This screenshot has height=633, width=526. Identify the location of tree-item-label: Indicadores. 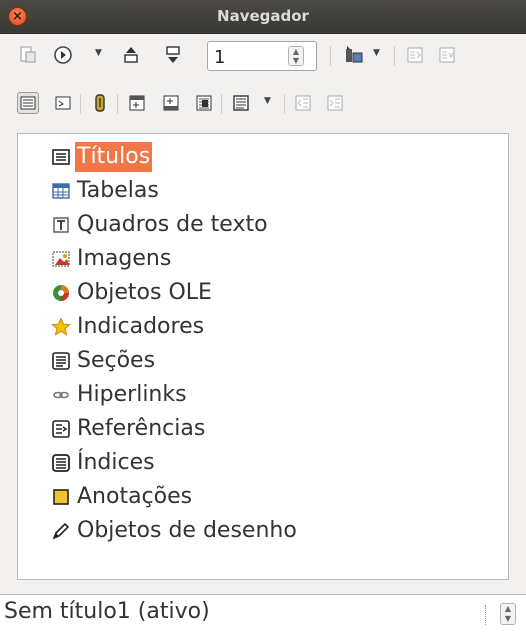
(141, 326).